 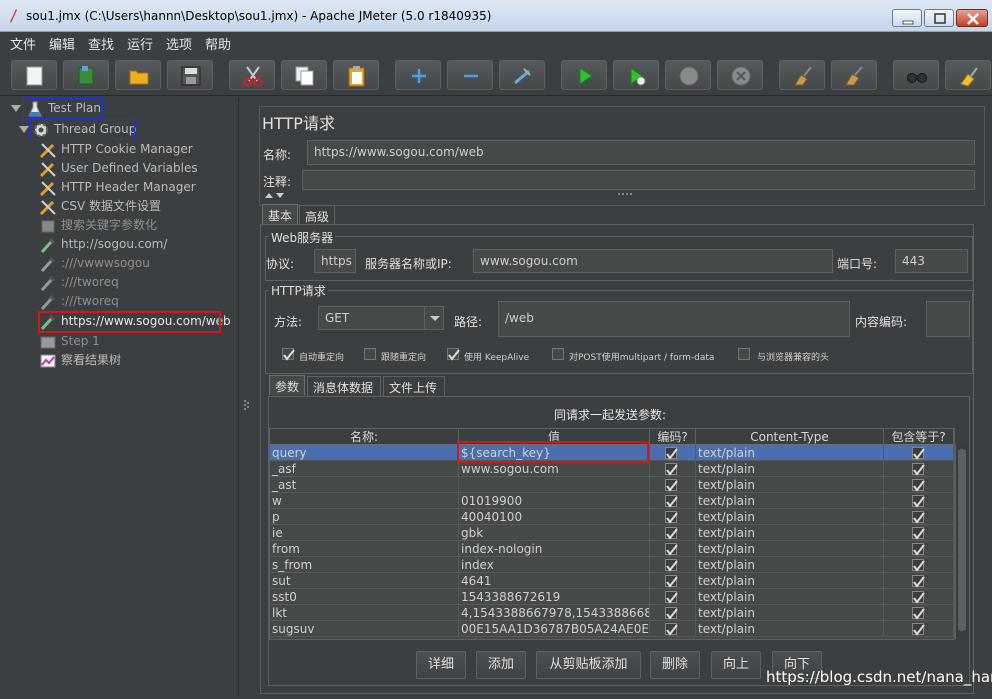 What do you see at coordinates (736, 665) in the screenshot?
I see `move-up-button: 向上` at bounding box center [736, 665].